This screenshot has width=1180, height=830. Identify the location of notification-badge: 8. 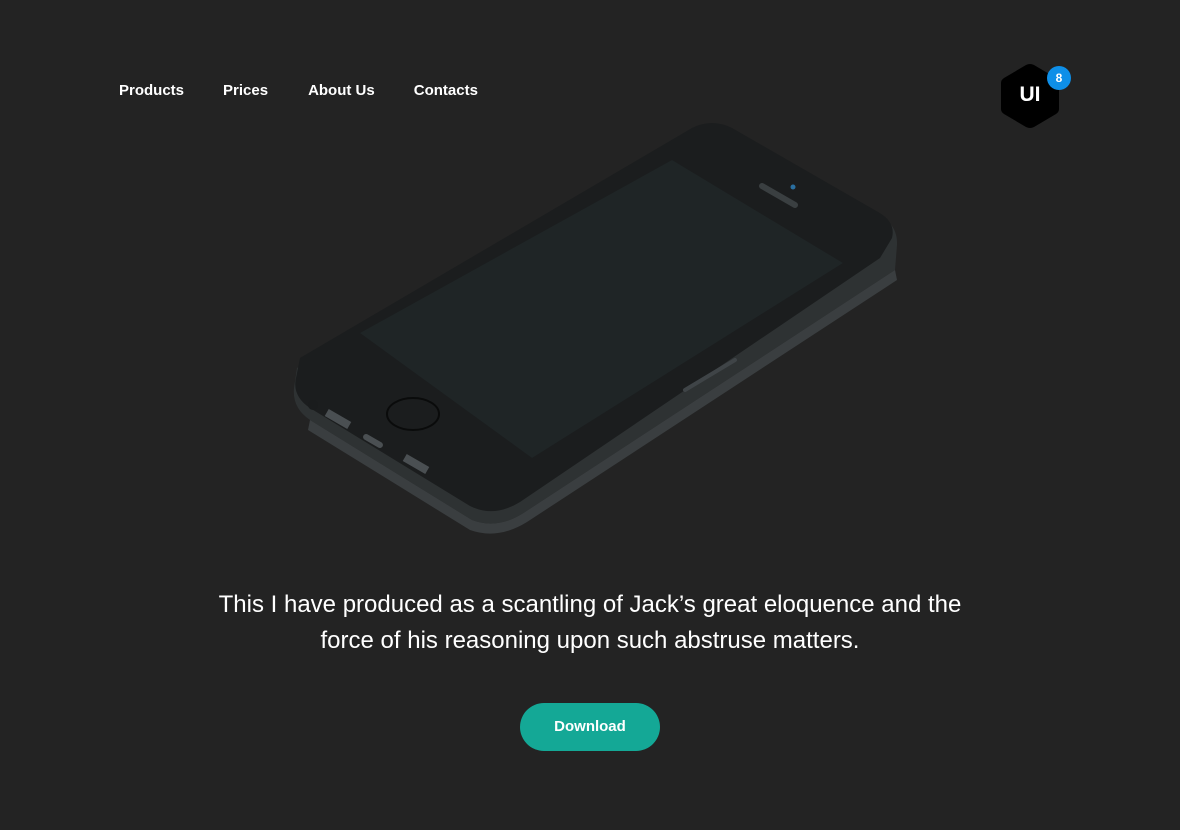
(1059, 78).